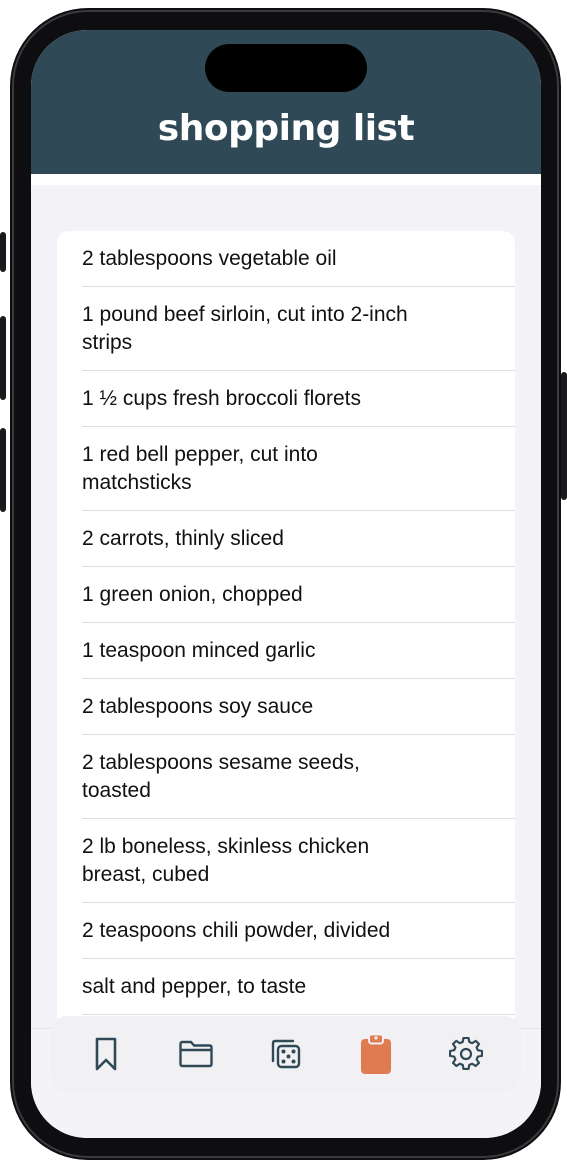  I want to click on tab-bar, so click(286, 1054).